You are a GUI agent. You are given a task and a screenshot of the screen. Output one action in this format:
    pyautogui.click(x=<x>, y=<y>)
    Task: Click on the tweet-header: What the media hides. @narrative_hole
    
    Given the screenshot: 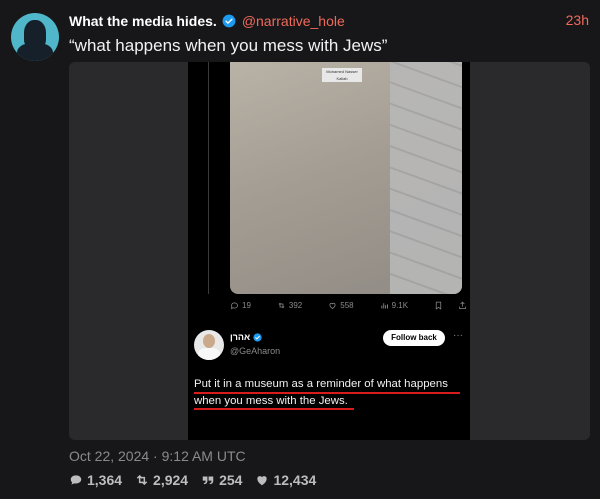 What is the action you would take?
    pyautogui.click(x=207, y=21)
    